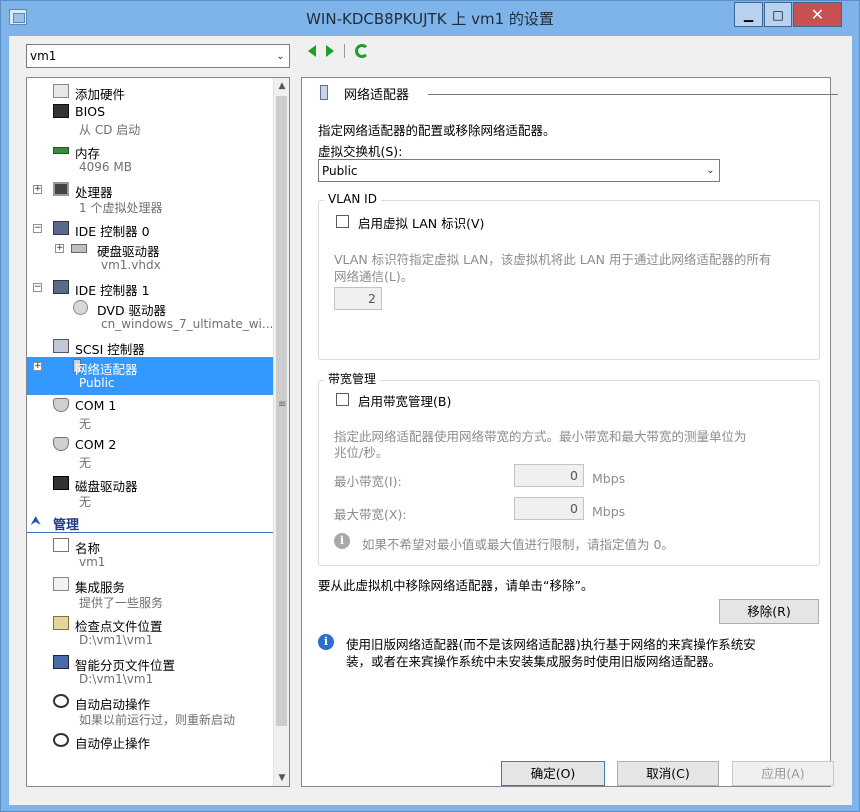  Describe the element at coordinates (519, 170) in the screenshot. I see `virtual-switch-dropdown: Public ⌄` at that location.